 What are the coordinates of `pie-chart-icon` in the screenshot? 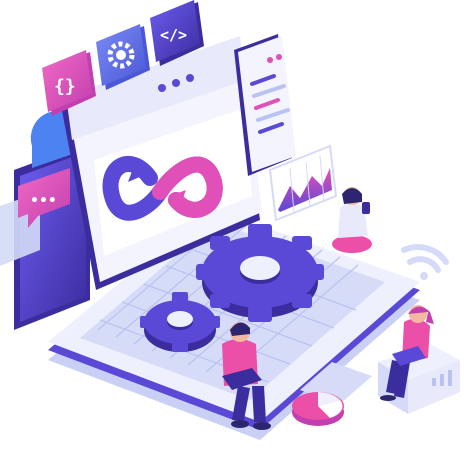 It's located at (318, 409).